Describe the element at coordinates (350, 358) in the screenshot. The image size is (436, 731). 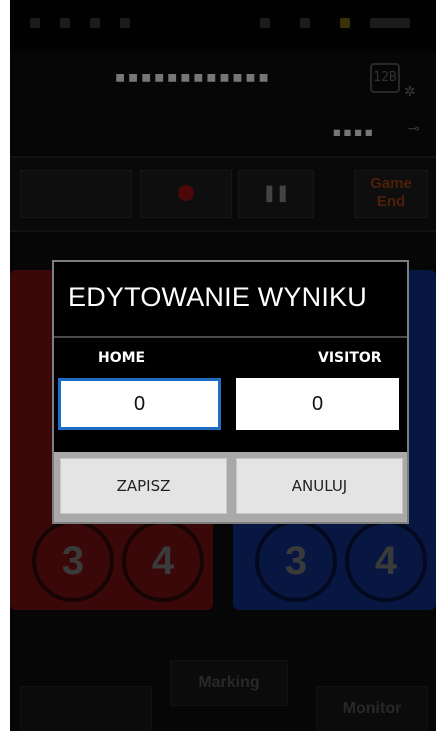
I see `visitor-label: VISITOR` at that location.